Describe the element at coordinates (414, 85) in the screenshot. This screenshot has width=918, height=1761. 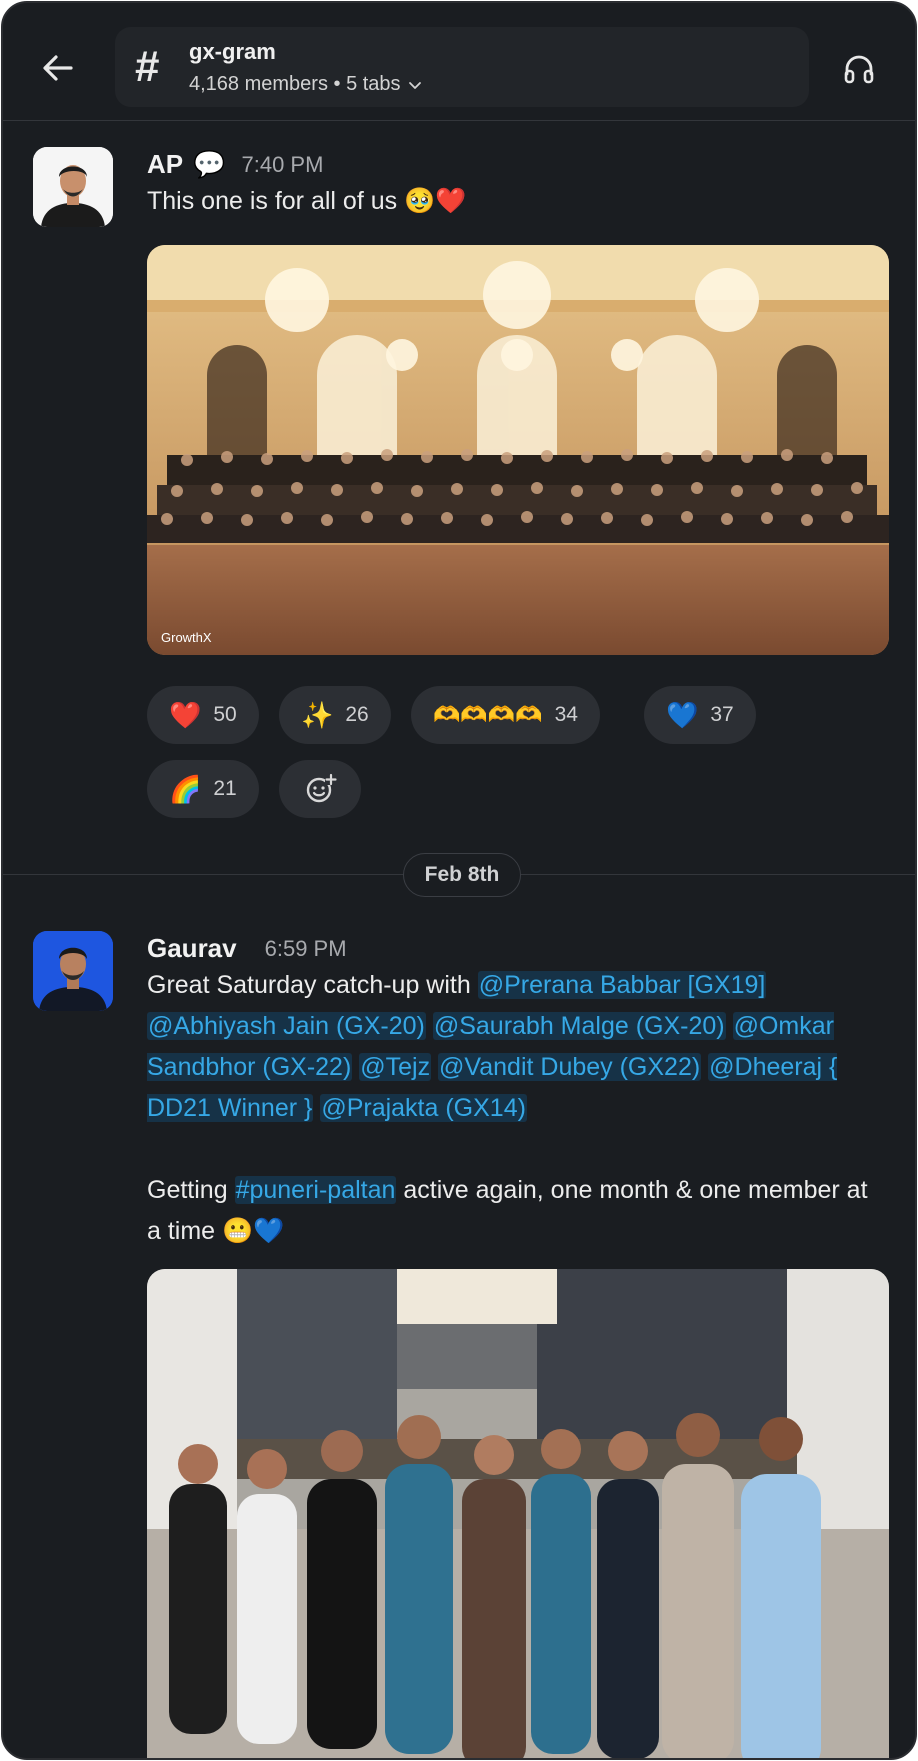
I see `chevron-down-icon` at that location.